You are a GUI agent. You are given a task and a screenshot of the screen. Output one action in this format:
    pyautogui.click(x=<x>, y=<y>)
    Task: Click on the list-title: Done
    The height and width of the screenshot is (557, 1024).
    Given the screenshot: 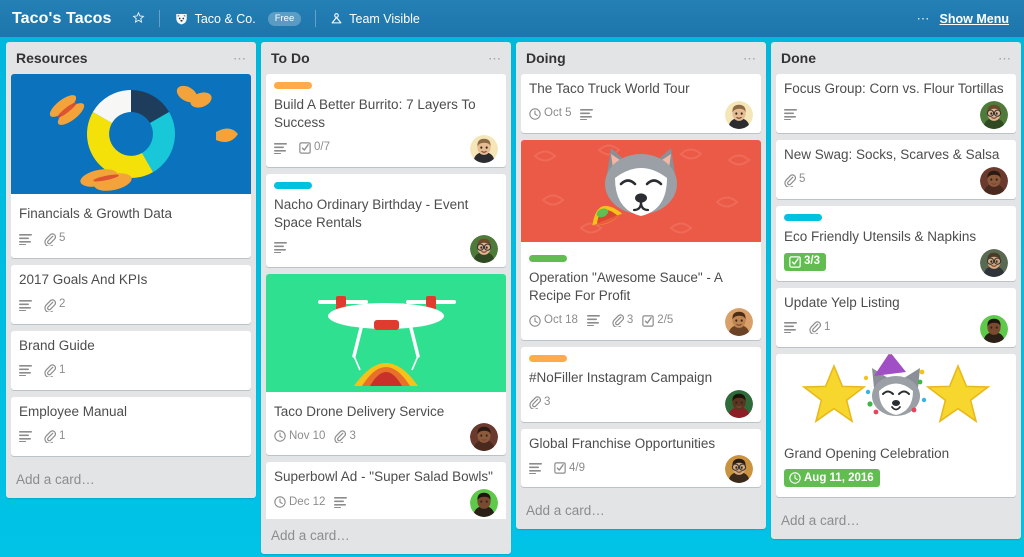 What is the action you would take?
    pyautogui.click(x=889, y=58)
    